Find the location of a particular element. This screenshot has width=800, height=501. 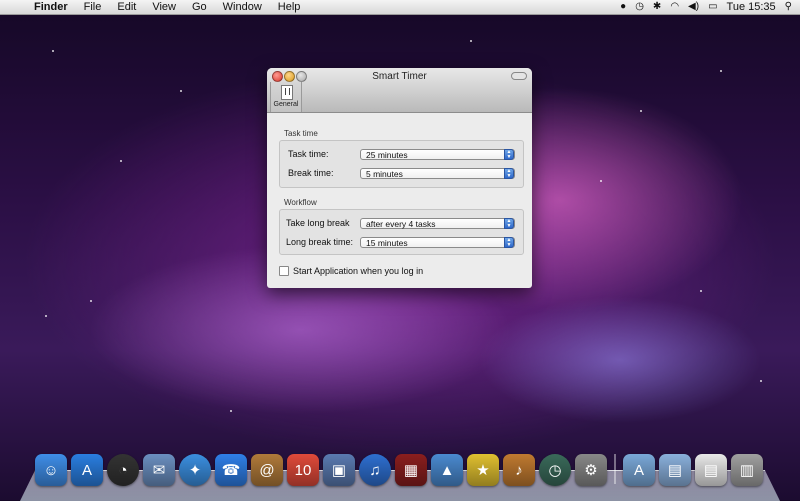

time-machine-icon: ◷ is located at coordinates (555, 470).